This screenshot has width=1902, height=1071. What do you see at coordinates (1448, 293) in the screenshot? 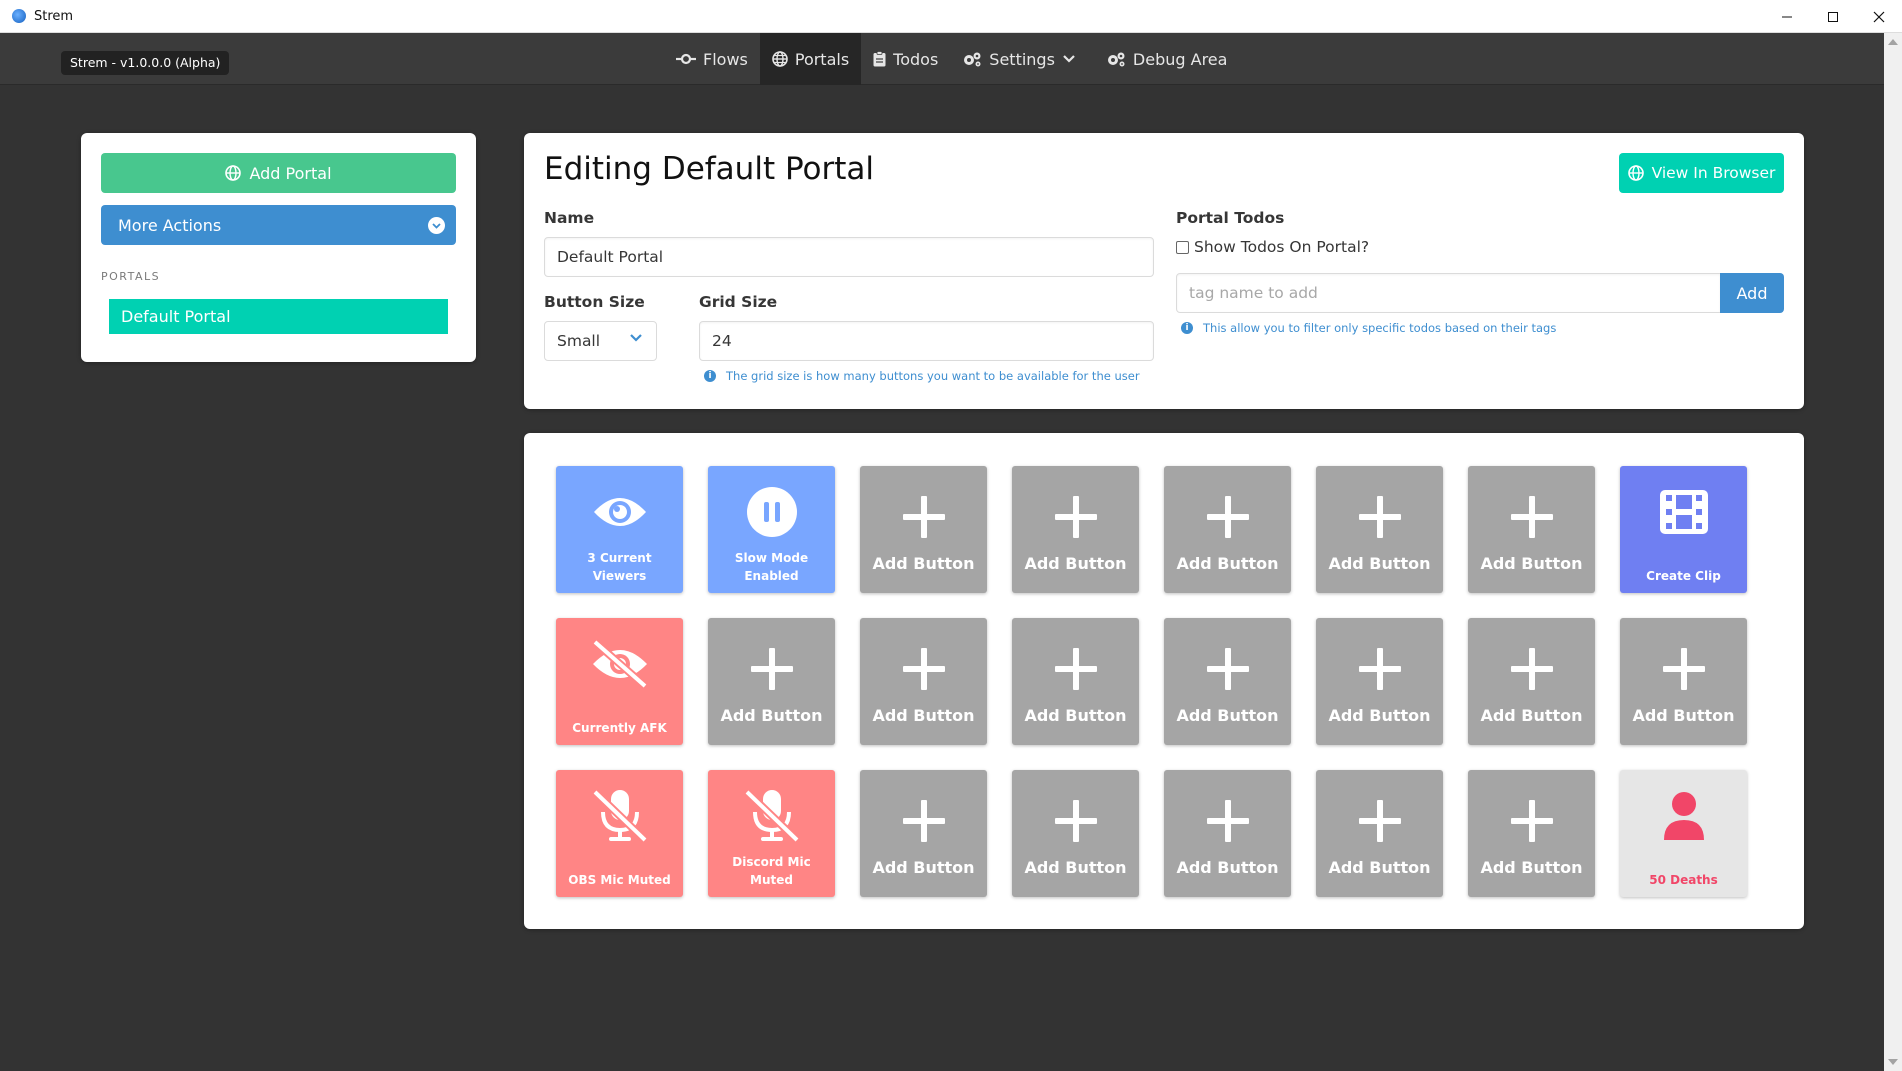
I see `tag-name-input: tag name to add` at bounding box center [1448, 293].